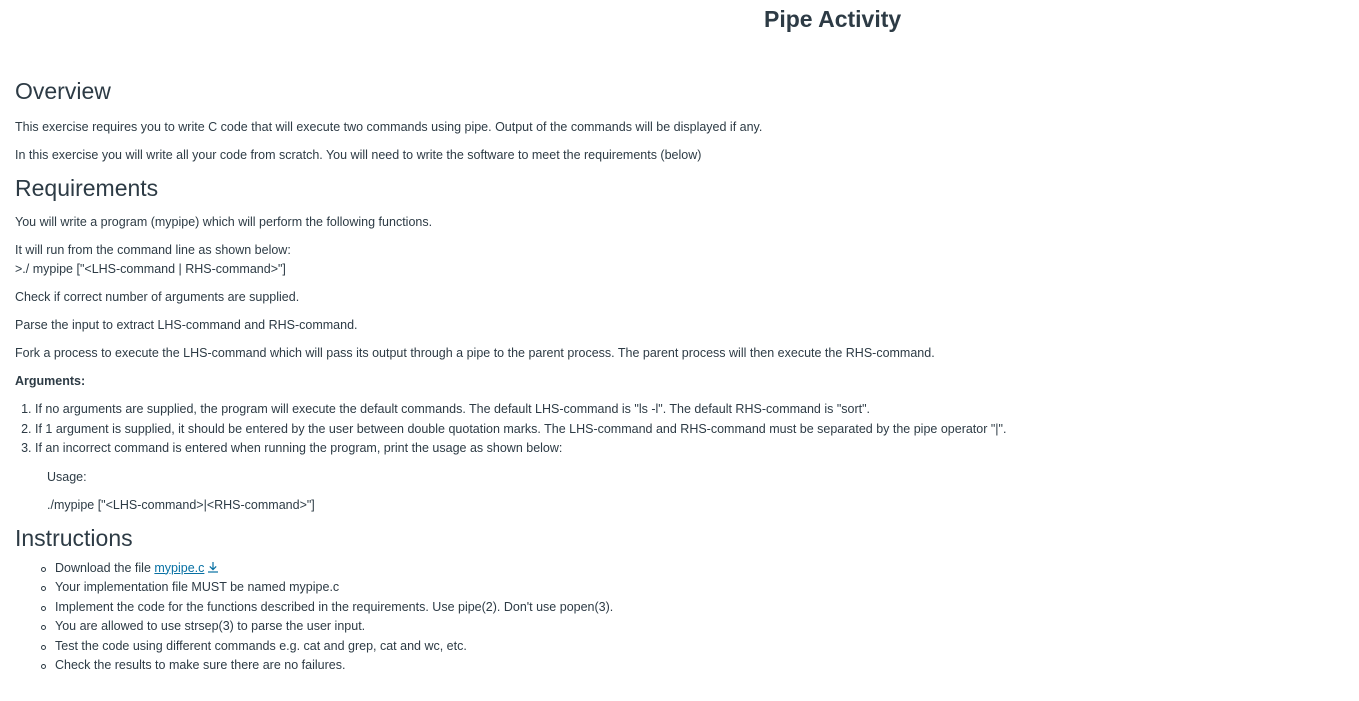  What do you see at coordinates (87, 188) in the screenshot?
I see `requirements-heading: Requirements` at bounding box center [87, 188].